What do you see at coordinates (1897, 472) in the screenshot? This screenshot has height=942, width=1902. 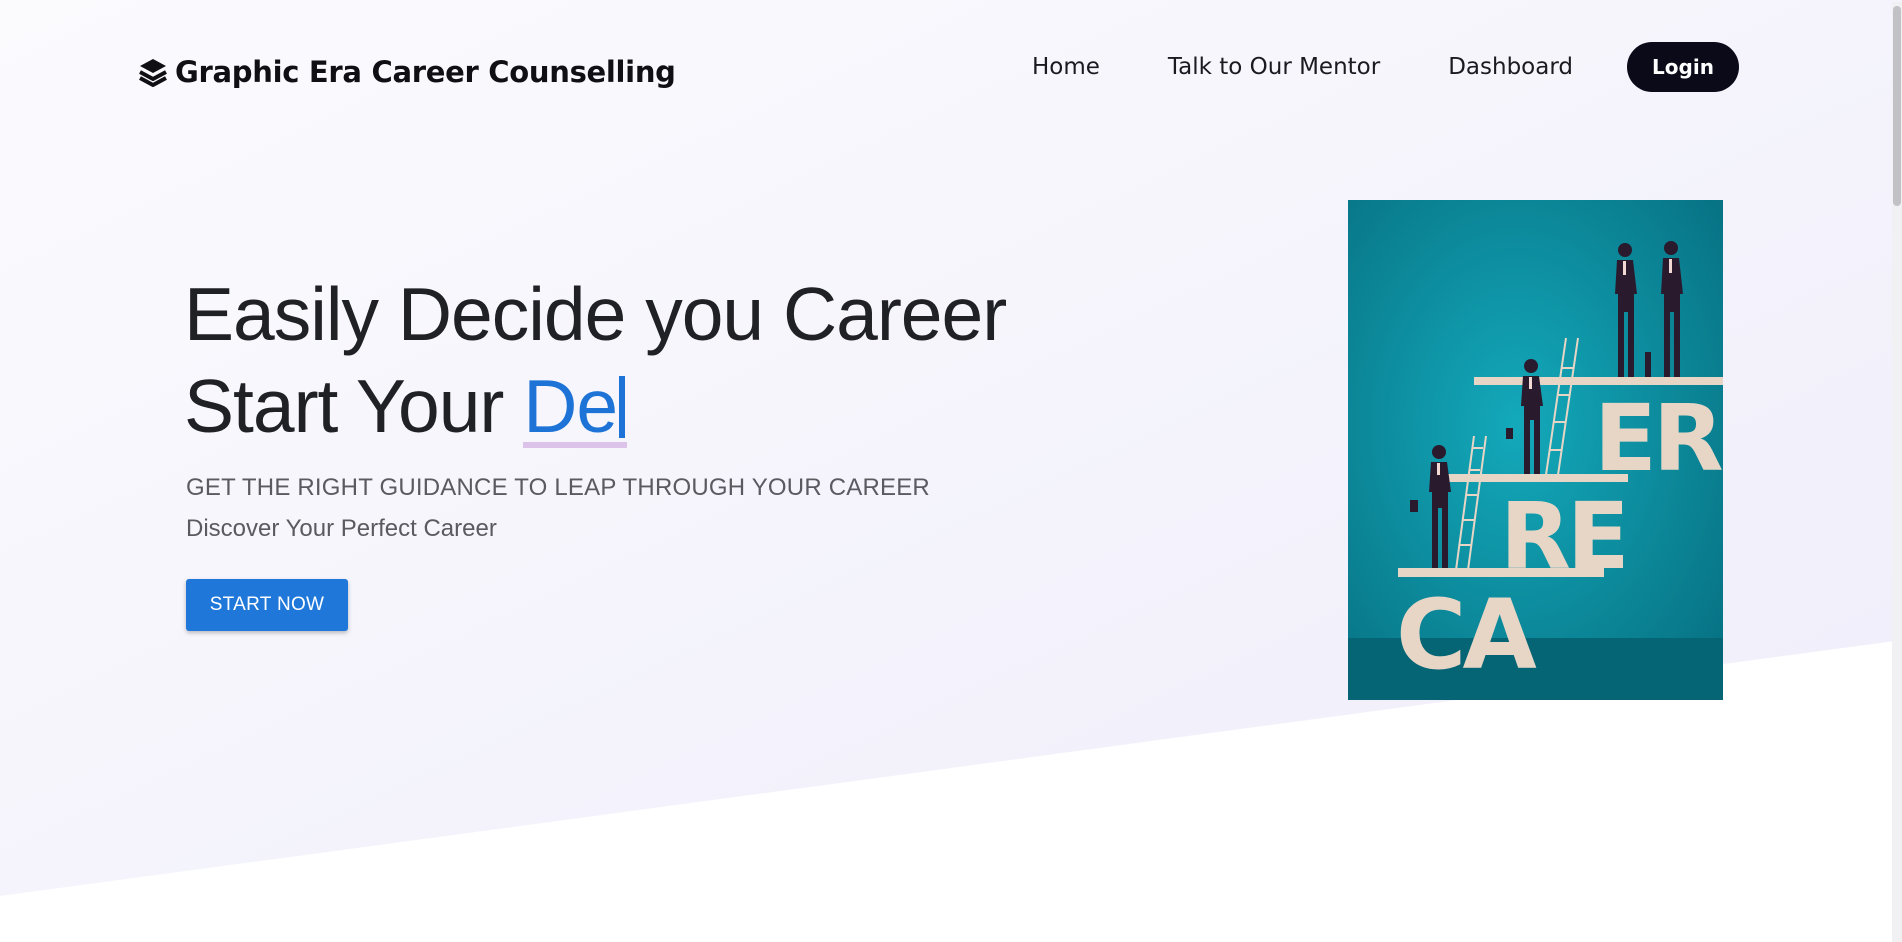 I see `vertical-scrollbar` at bounding box center [1897, 472].